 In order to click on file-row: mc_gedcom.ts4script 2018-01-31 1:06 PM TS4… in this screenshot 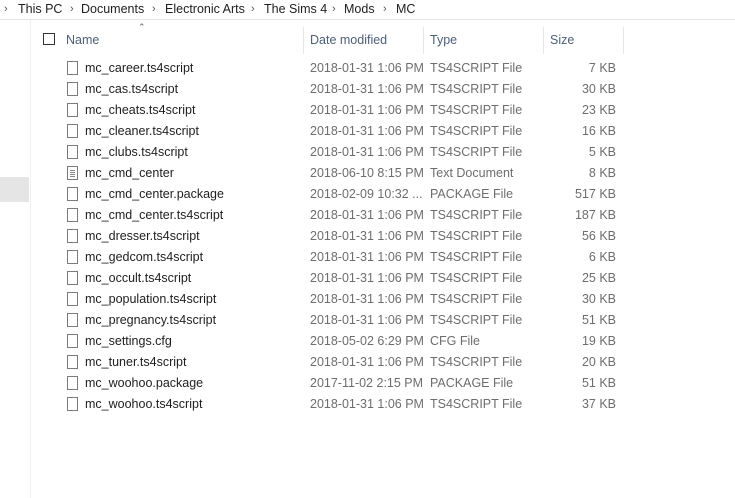, I will do `click(342, 257)`.